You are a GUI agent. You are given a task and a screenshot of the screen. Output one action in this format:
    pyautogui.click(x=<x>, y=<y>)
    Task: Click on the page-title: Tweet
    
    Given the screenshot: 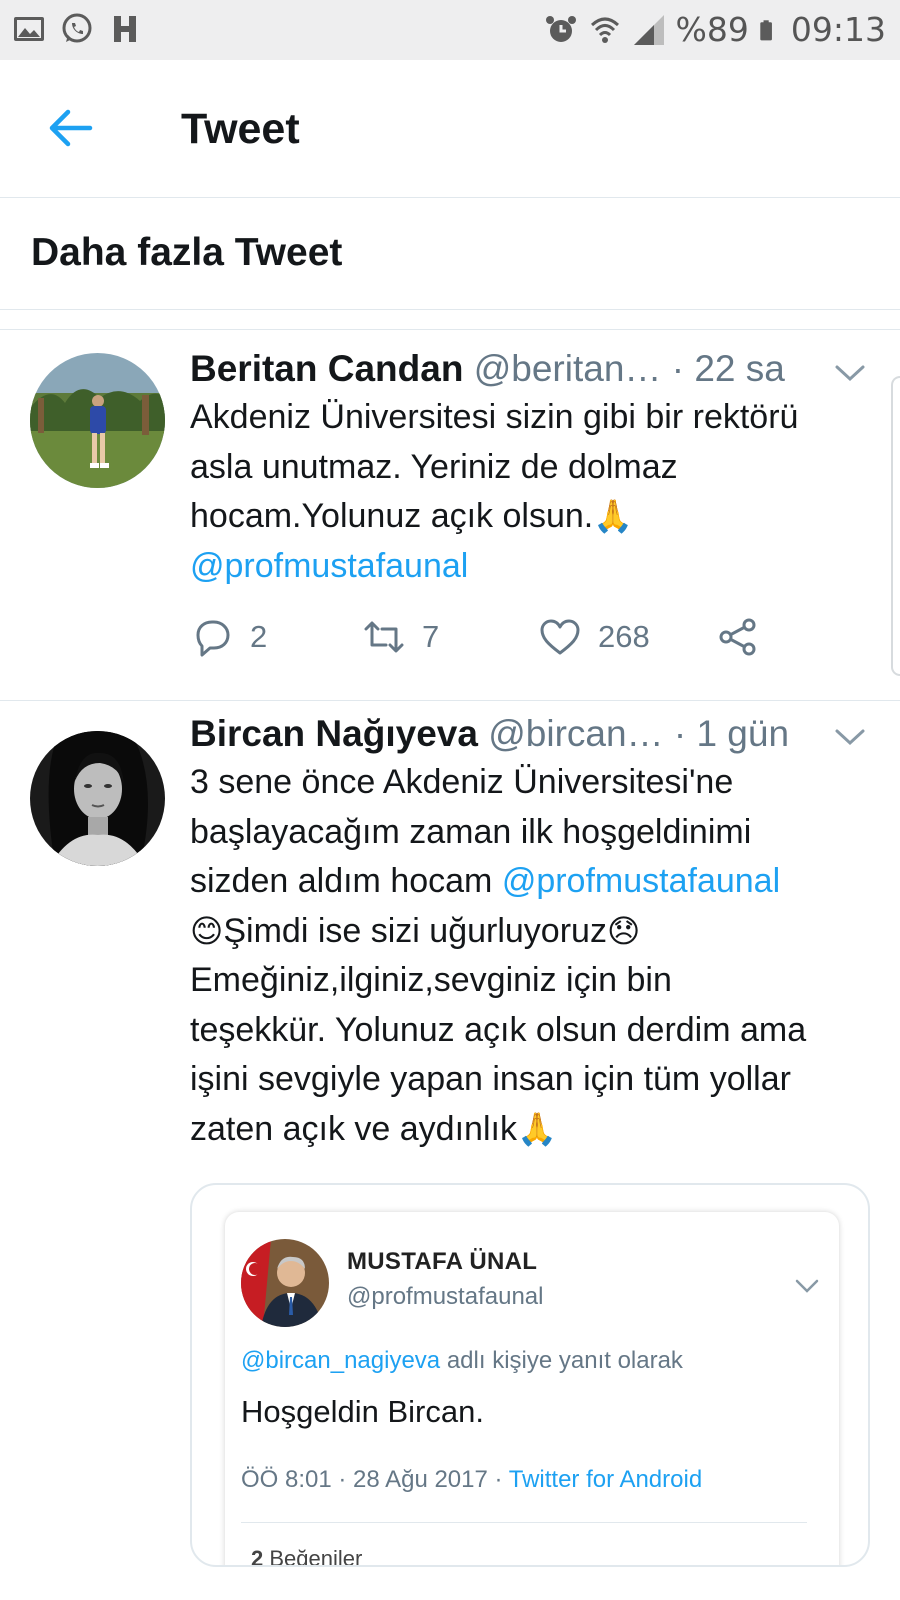 What is the action you would take?
    pyautogui.click(x=240, y=129)
    